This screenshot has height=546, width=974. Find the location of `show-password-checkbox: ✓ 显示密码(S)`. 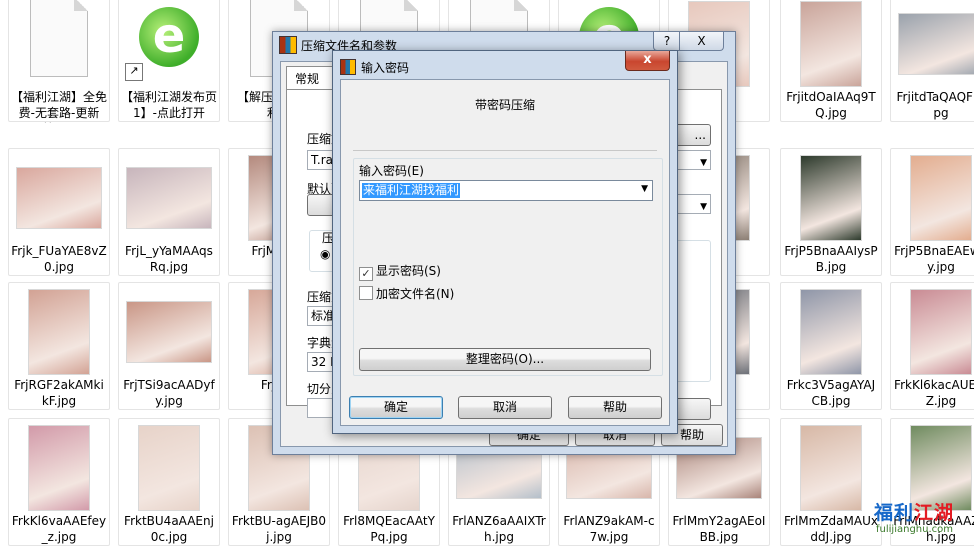

show-password-checkbox: ✓ 显示密码(S) is located at coordinates (400, 272).